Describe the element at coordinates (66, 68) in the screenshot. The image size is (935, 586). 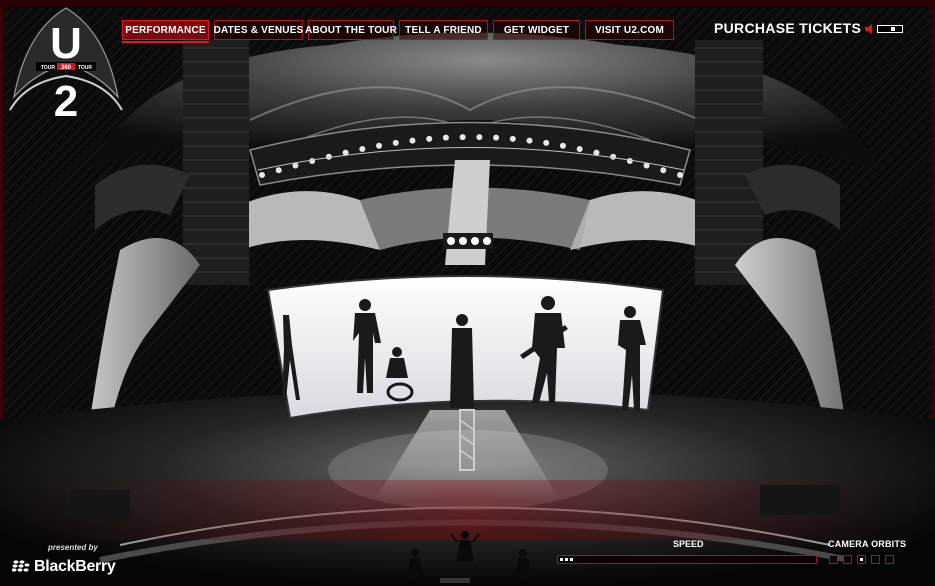
I see `logo-tour-360: 360` at that location.